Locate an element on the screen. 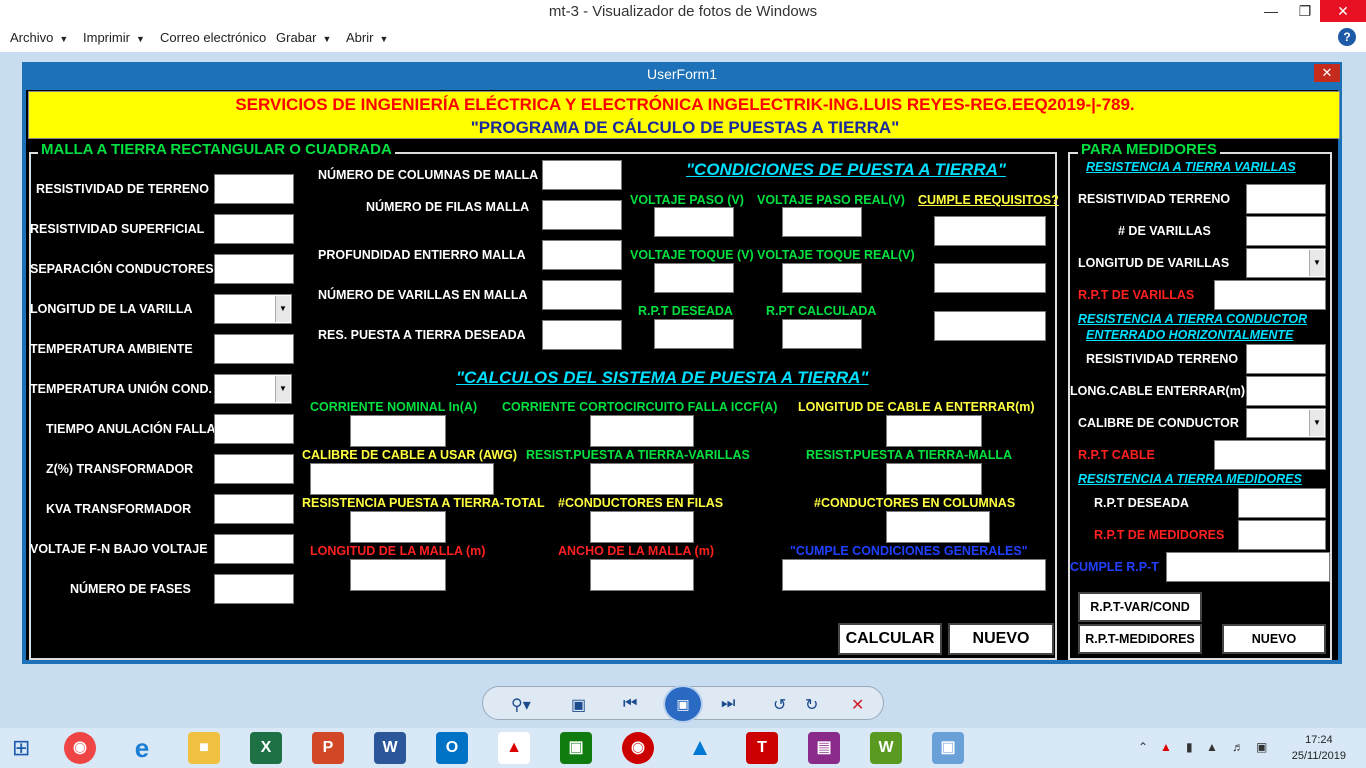 This screenshot has width=1366, height=768. outlook-icon: O is located at coordinates (452, 748).